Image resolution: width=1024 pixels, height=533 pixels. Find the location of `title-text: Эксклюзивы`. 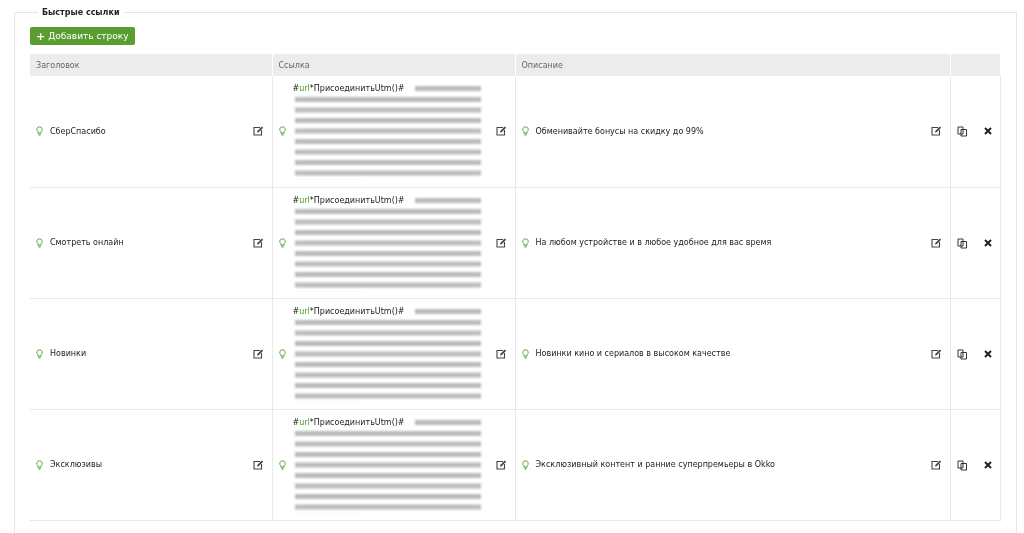

title-text: Эксклюзивы is located at coordinates (76, 464).